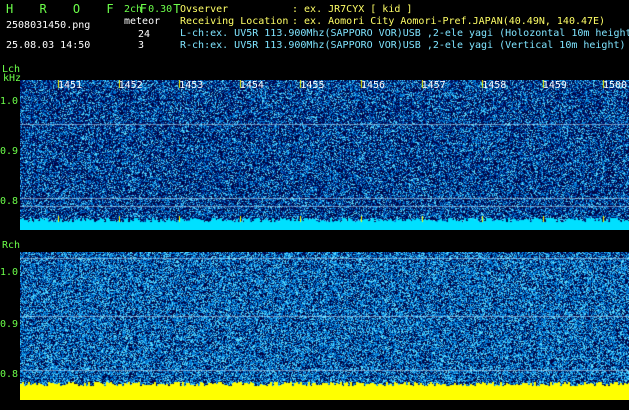  What do you see at coordinates (148, 9) in the screenshot?
I see `channel-mode: 2ch 0.30` at bounding box center [148, 9].